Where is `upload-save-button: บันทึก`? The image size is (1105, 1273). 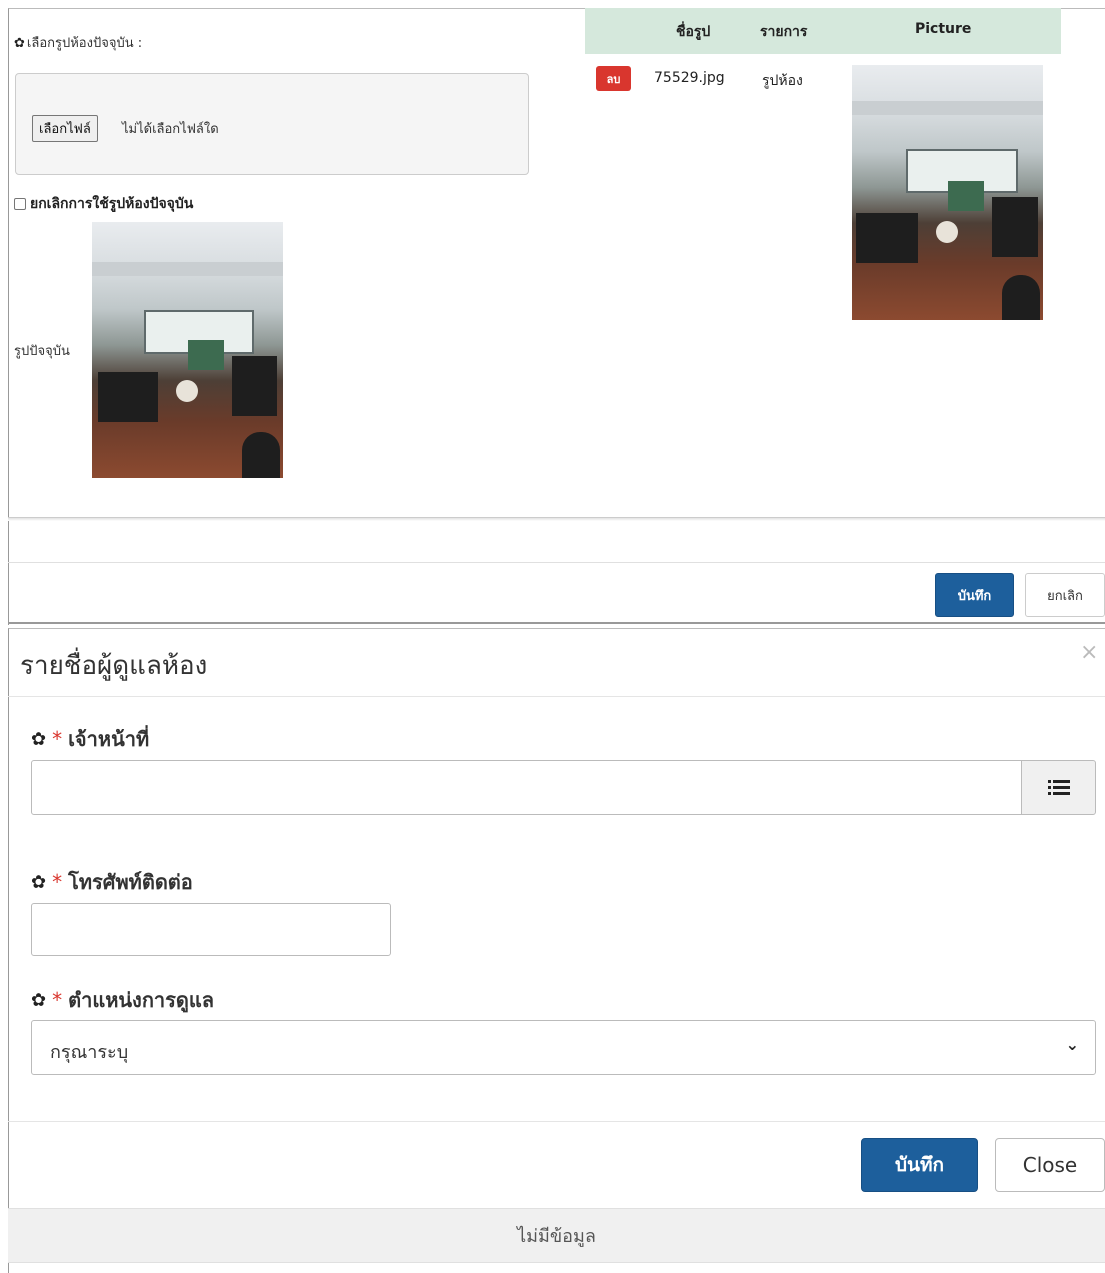
upload-save-button: บันทึก is located at coordinates (974, 595).